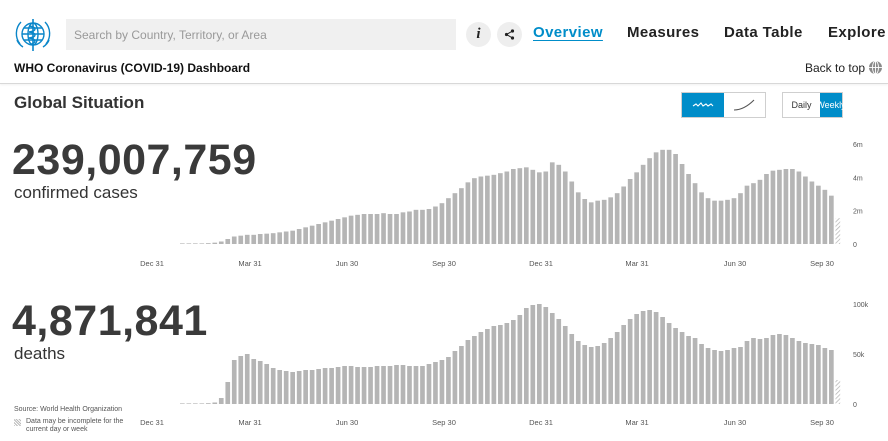  Describe the element at coordinates (763, 32) in the screenshot. I see `nav-data-table: Data Table` at that location.